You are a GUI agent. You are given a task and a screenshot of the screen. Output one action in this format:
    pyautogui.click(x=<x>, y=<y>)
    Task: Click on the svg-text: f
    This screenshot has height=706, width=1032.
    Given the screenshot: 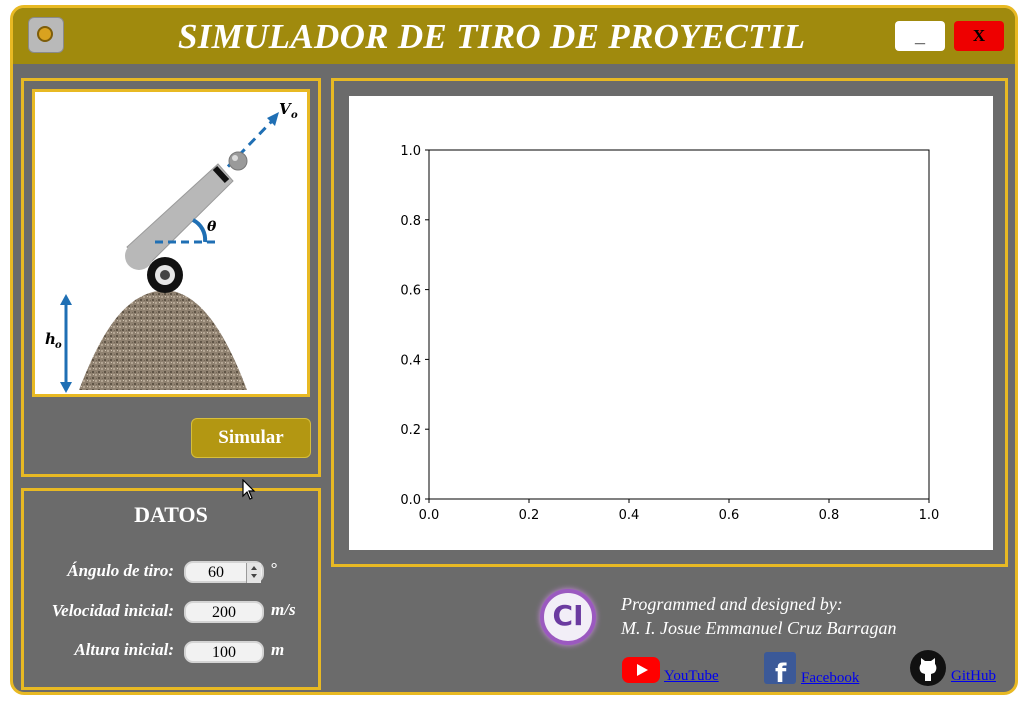 What is the action you would take?
    pyautogui.click(x=781, y=671)
    